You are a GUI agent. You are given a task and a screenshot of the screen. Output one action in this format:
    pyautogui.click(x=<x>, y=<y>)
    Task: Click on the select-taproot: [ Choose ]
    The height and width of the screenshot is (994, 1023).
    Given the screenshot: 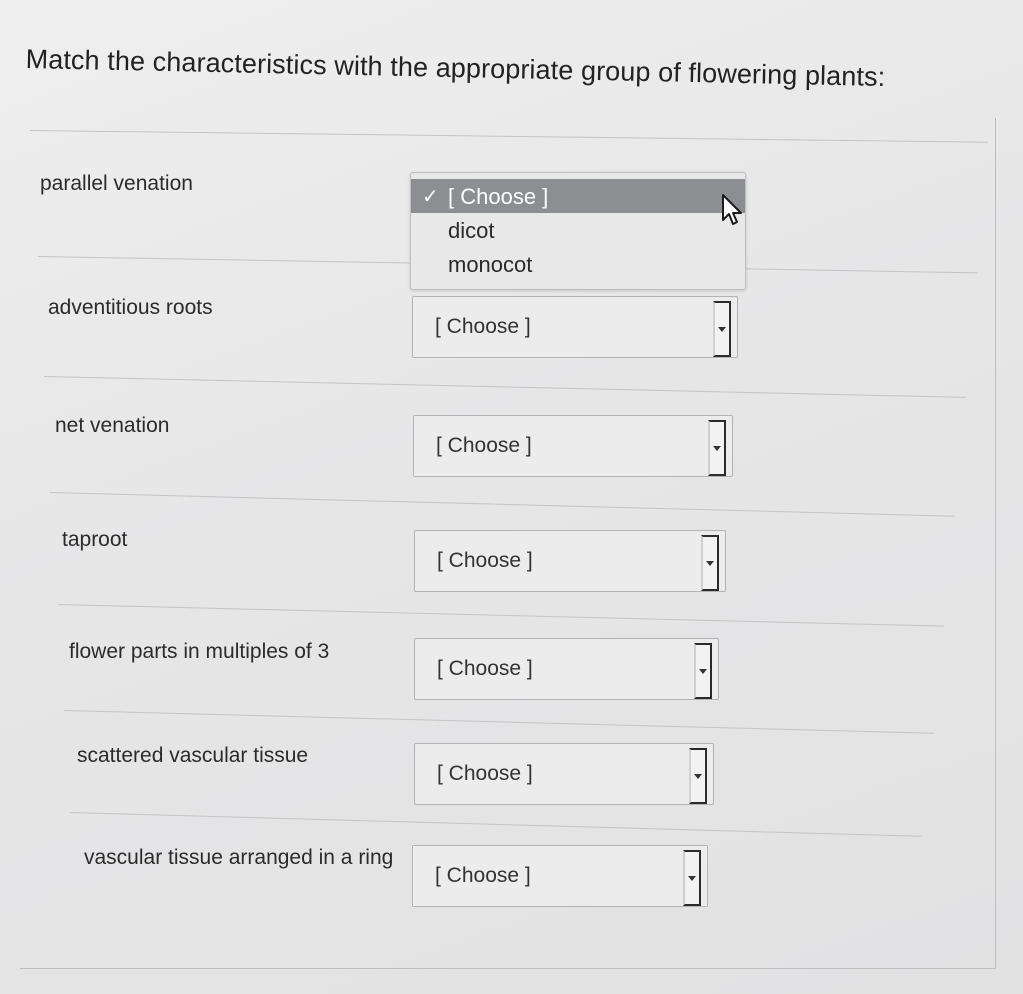 What is the action you would take?
    pyautogui.click(x=570, y=561)
    